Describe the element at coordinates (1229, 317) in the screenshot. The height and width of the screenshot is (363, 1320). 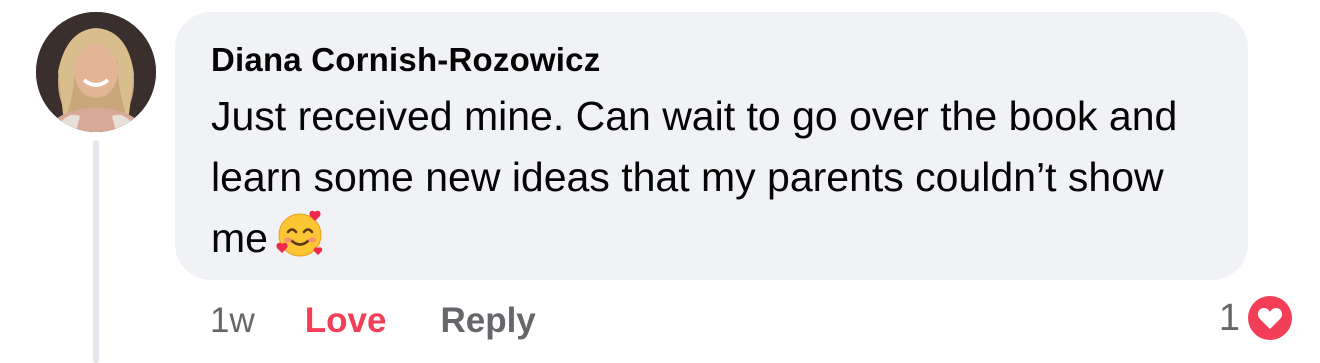
I see `reaction-count: 1` at that location.